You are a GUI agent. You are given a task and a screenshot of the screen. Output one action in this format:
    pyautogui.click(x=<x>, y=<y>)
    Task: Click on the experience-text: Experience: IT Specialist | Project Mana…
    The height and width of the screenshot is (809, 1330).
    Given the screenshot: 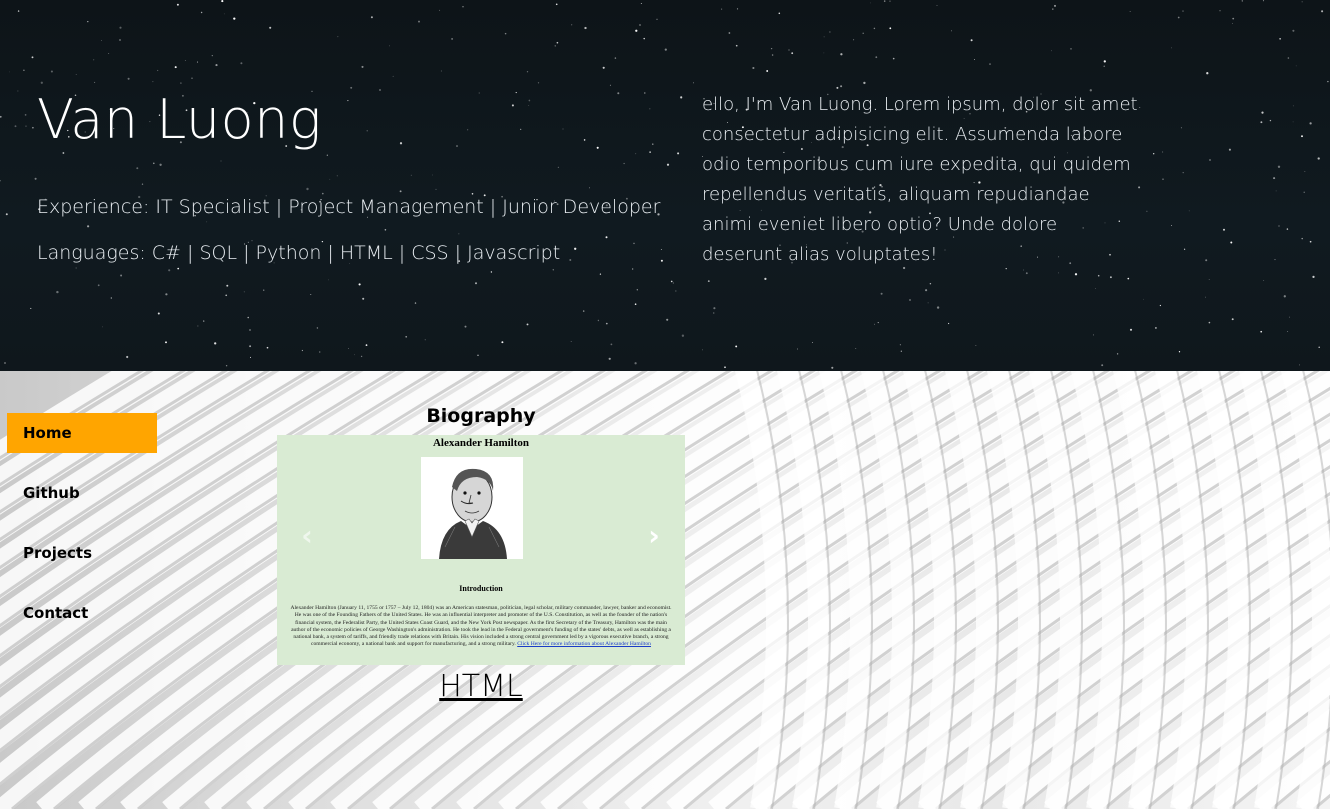 What is the action you would take?
    pyautogui.click(x=349, y=207)
    